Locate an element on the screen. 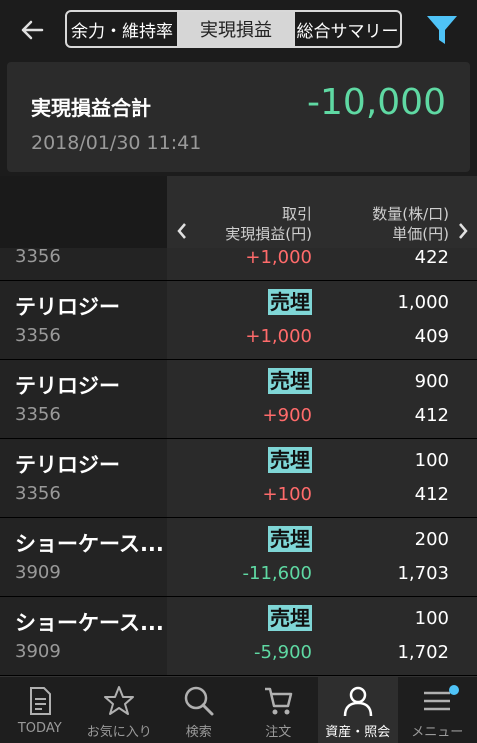  nav-today: TODAY is located at coordinates (40, 710).